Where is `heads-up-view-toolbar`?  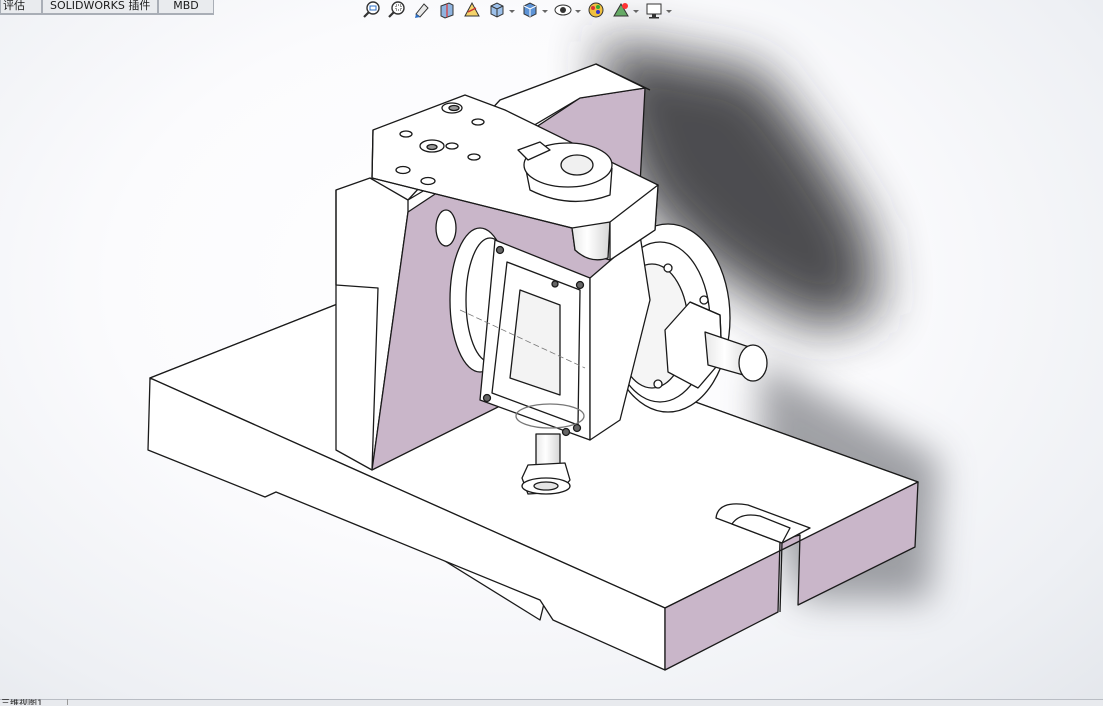
heads-up-view-toolbar is located at coordinates (519, 10).